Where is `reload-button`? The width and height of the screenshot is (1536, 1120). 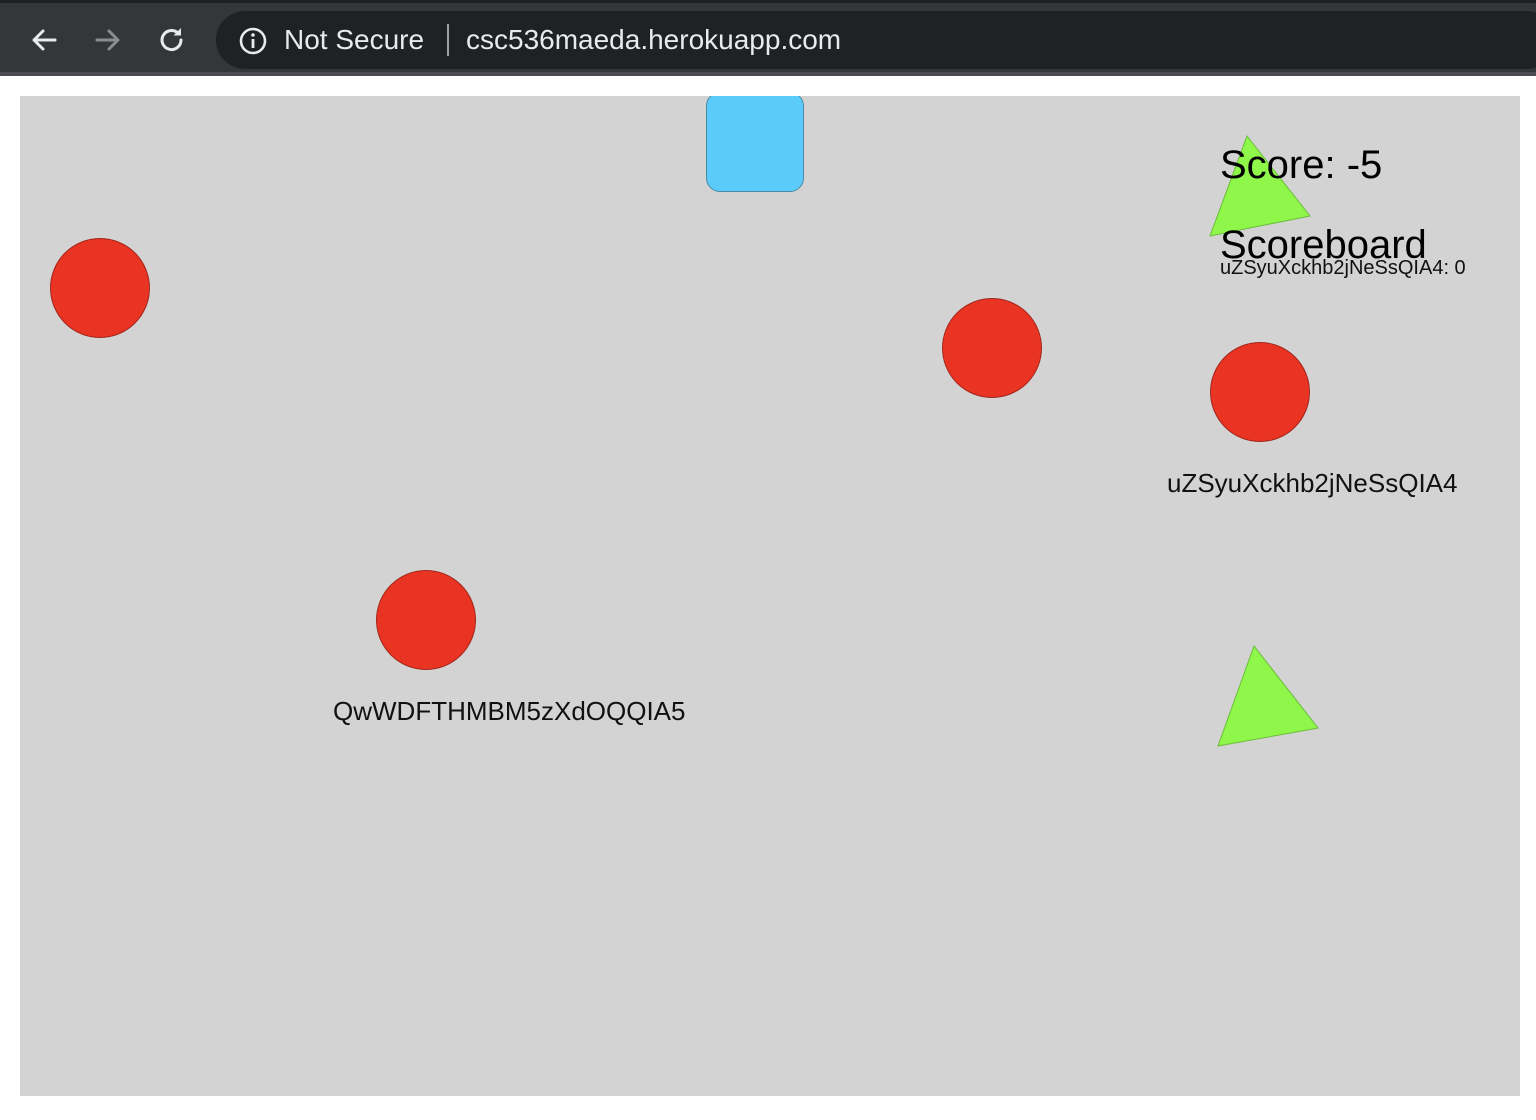
reload-button is located at coordinates (172, 40).